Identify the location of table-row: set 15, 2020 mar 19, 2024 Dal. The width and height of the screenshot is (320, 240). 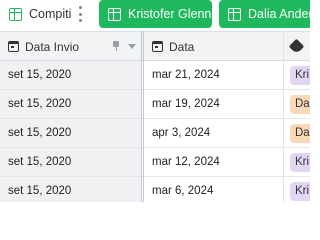
(155, 104).